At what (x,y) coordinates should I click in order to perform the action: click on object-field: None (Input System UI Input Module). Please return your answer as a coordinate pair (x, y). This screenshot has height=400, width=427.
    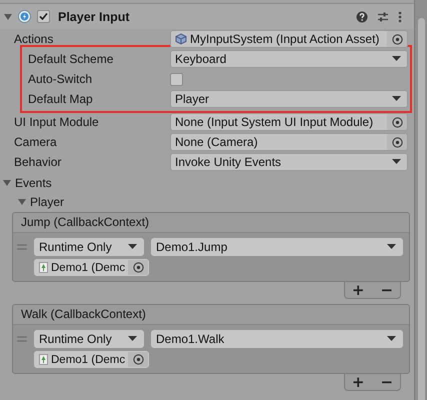
    Looking at the image, I should click on (289, 122).